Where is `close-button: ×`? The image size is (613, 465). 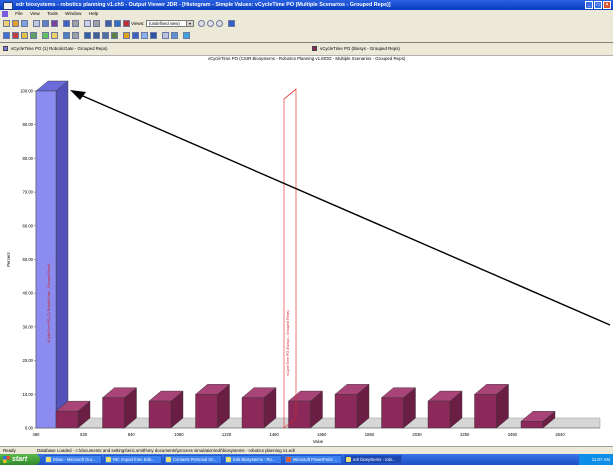
close-button: × is located at coordinates (607, 5).